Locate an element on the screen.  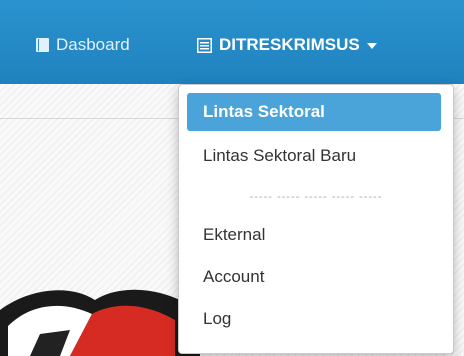
menu-item-lintas-sektoral-baru: Lintas Sektoral Baru is located at coordinates (314, 156).